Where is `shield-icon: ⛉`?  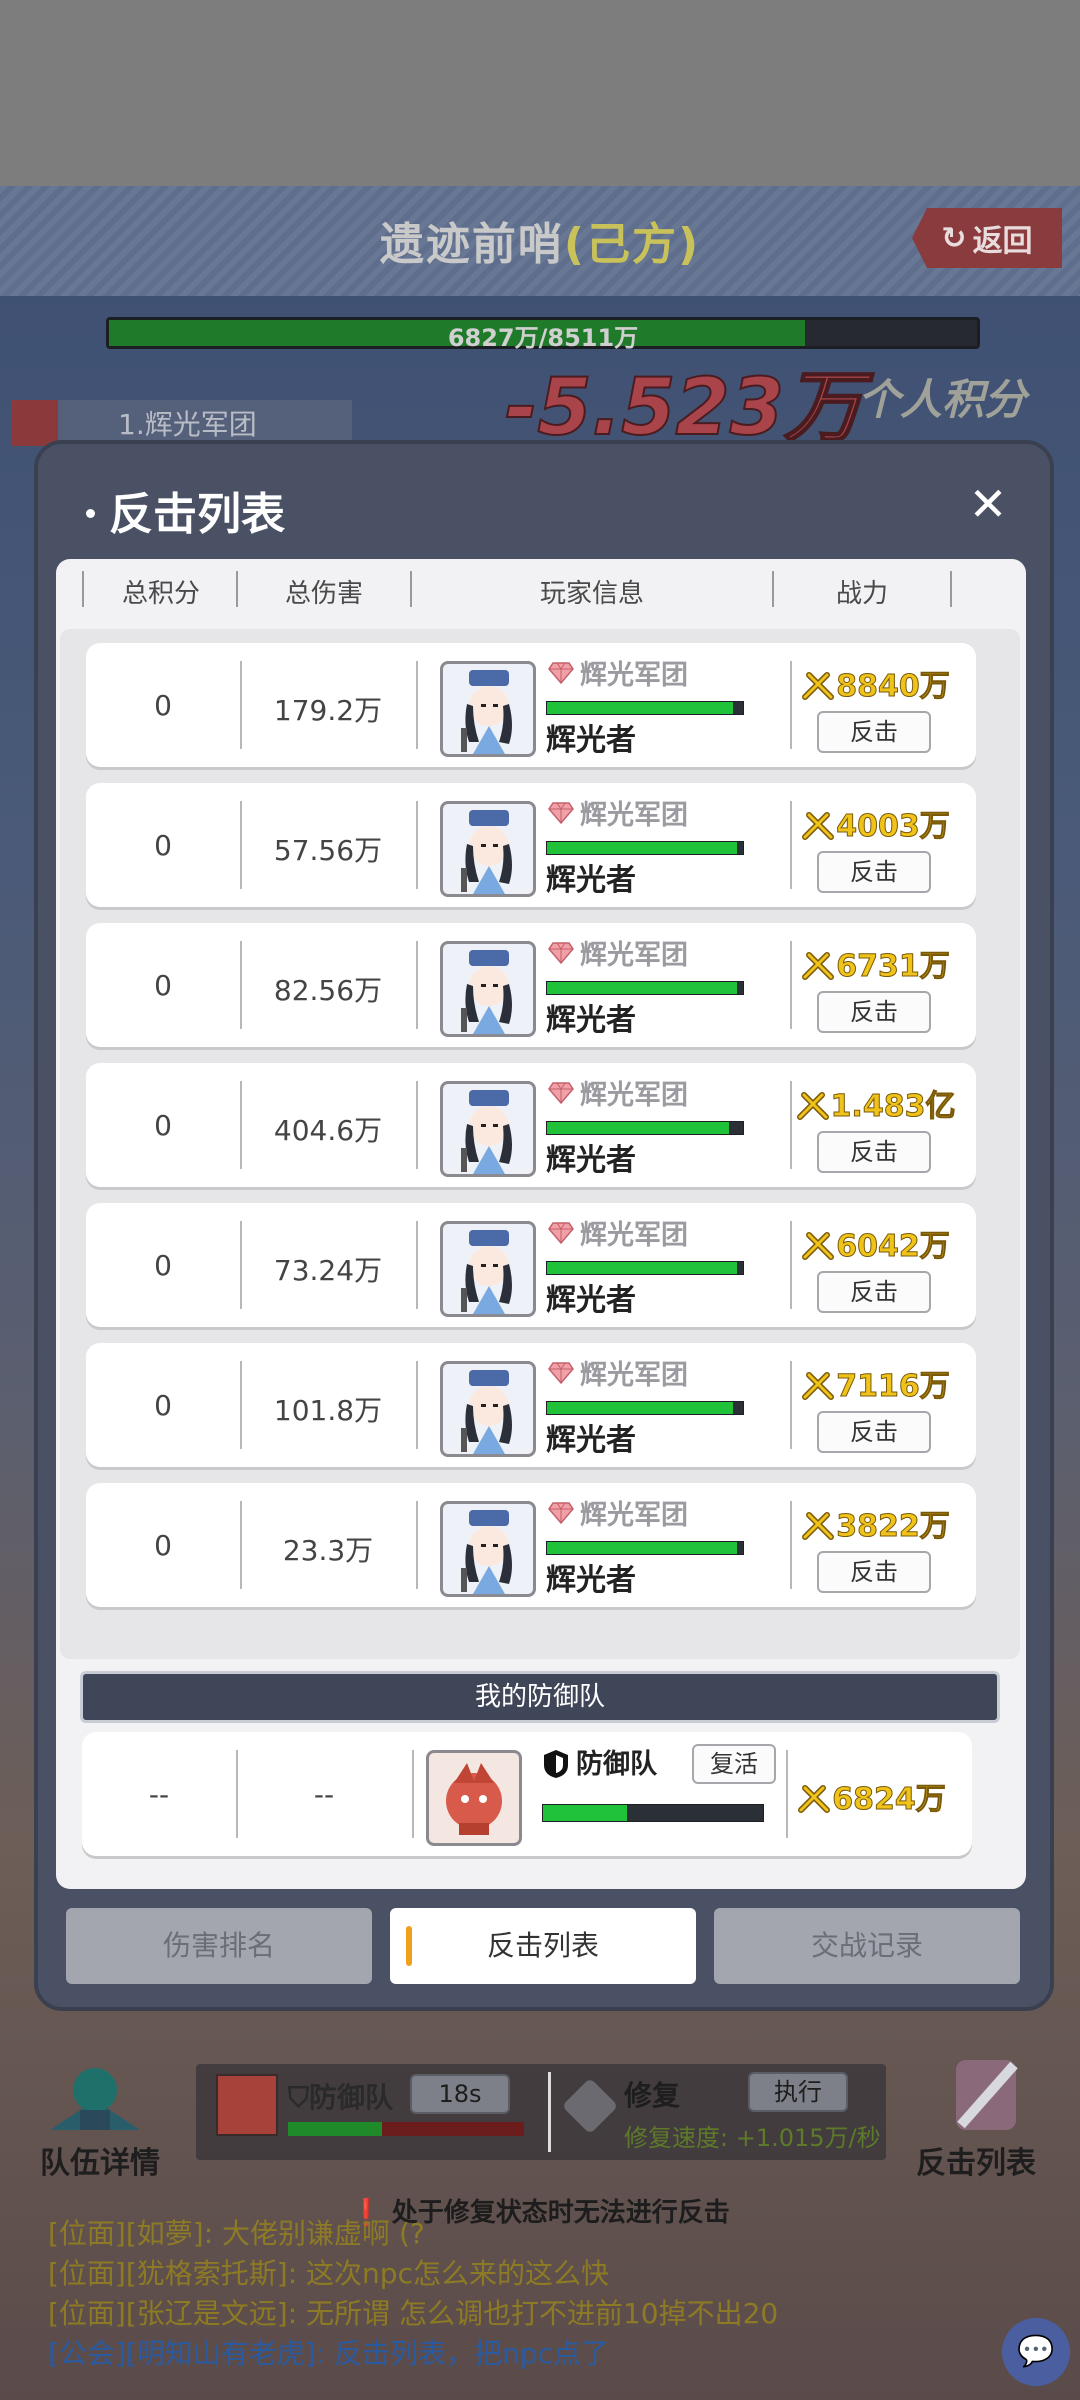
shield-icon: ⛉ is located at coordinates (299, 2097).